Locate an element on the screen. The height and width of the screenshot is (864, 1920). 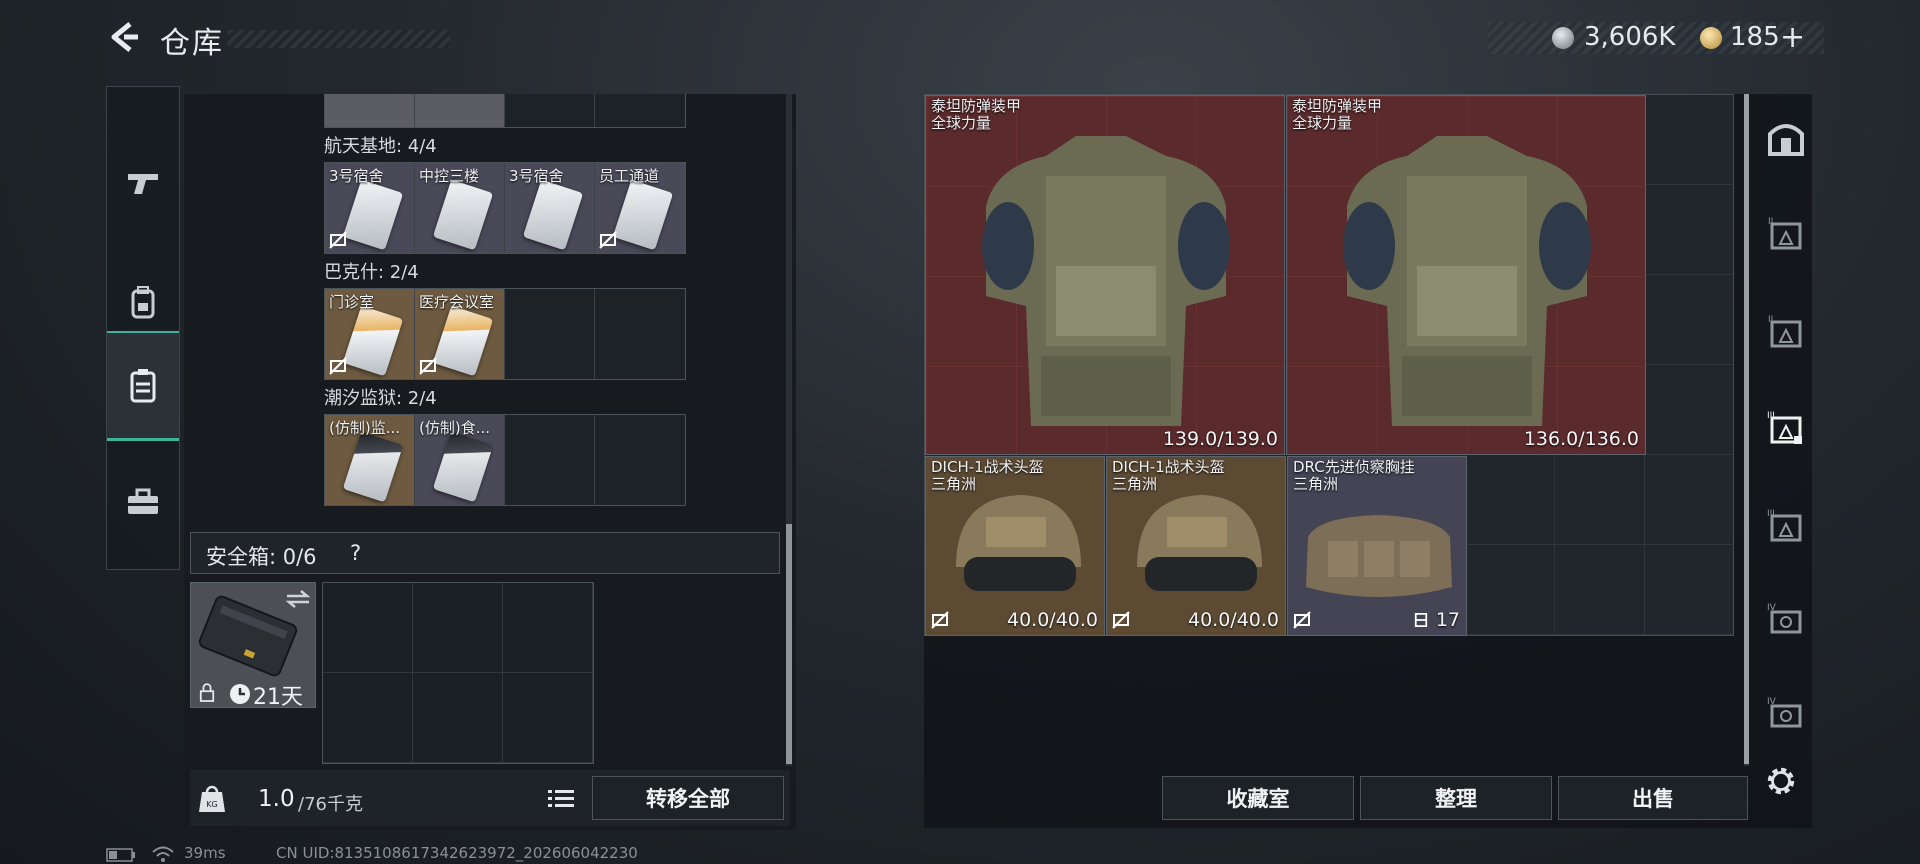
container-iii-icon: III is located at coordinates (1784, 525).